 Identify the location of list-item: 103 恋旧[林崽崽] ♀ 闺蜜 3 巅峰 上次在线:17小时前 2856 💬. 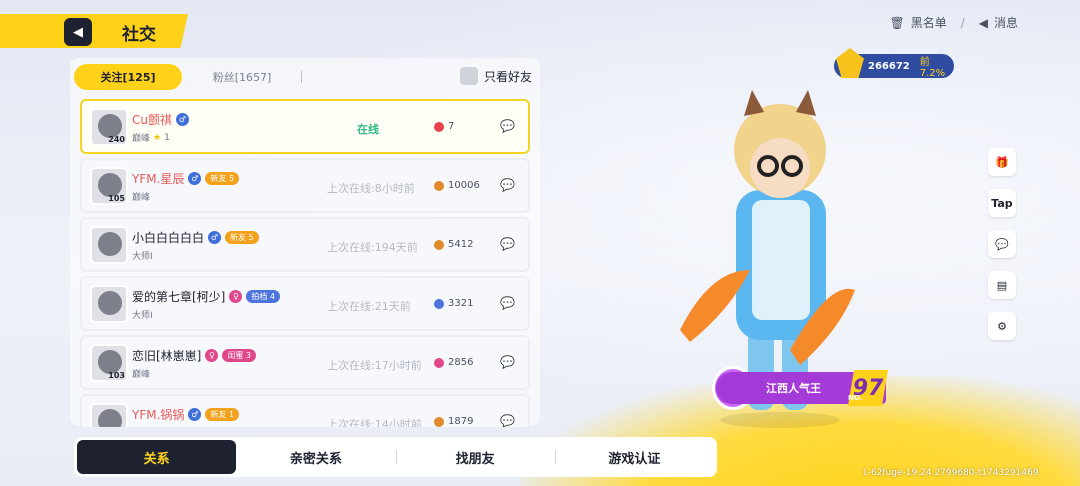
(305, 362).